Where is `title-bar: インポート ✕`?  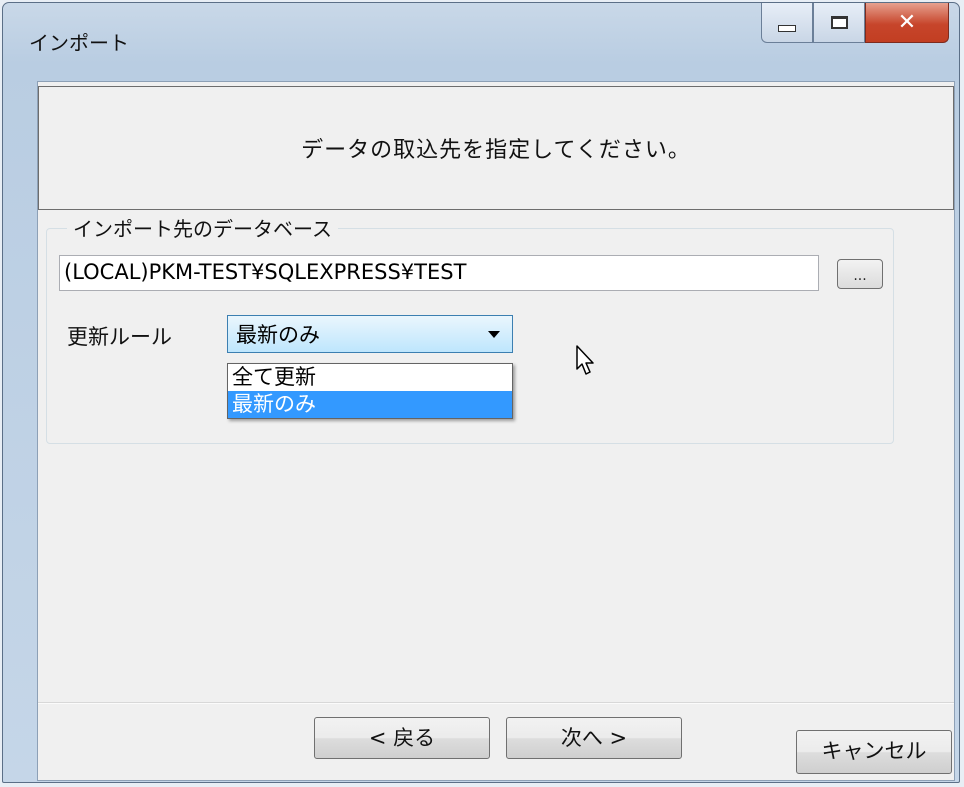
title-bar: インポート ✕ is located at coordinates (481, 40).